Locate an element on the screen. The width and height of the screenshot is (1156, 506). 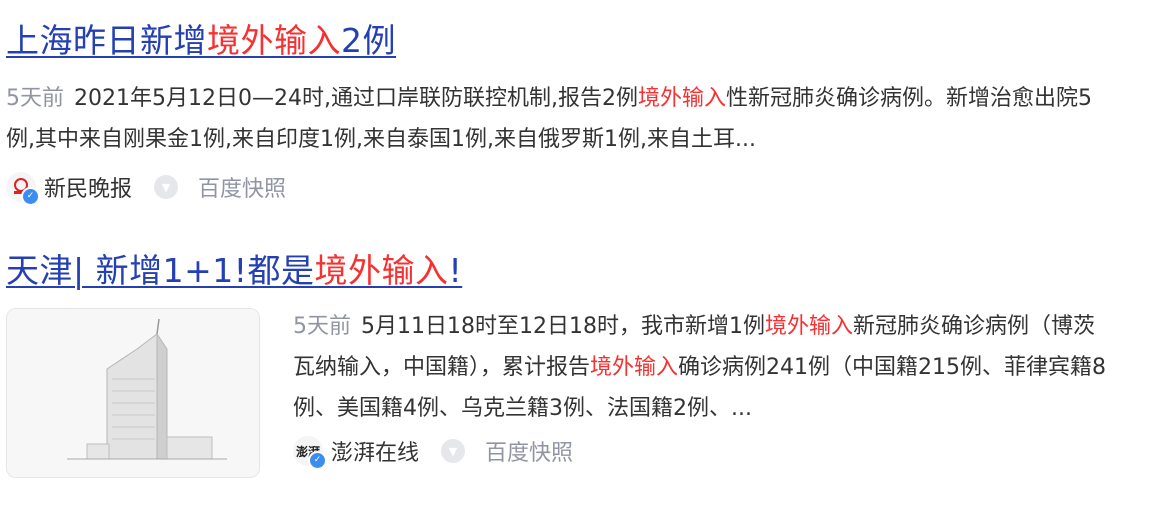
source-name: 澎湃在线 is located at coordinates (375, 451).